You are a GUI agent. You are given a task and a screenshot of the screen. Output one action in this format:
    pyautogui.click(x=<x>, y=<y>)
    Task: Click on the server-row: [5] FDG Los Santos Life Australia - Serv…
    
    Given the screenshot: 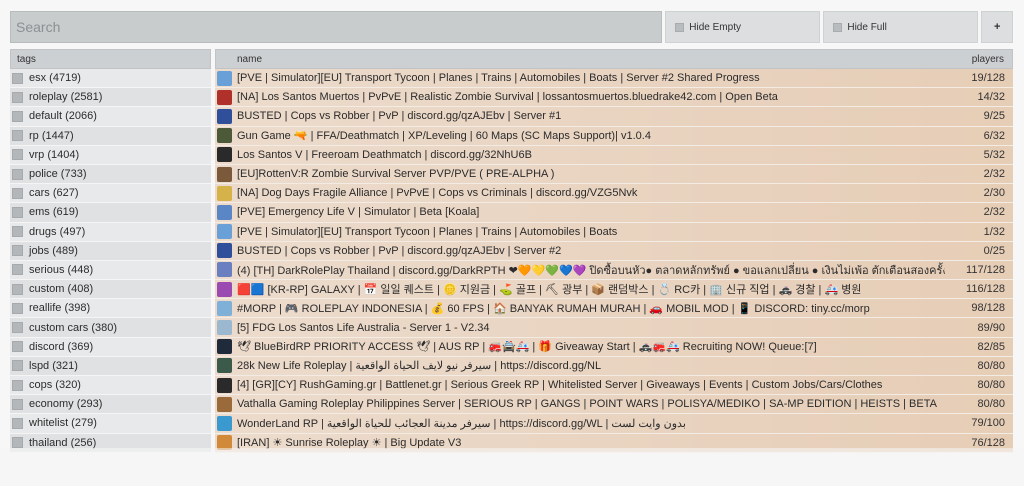 What is the action you would take?
    pyautogui.click(x=614, y=328)
    